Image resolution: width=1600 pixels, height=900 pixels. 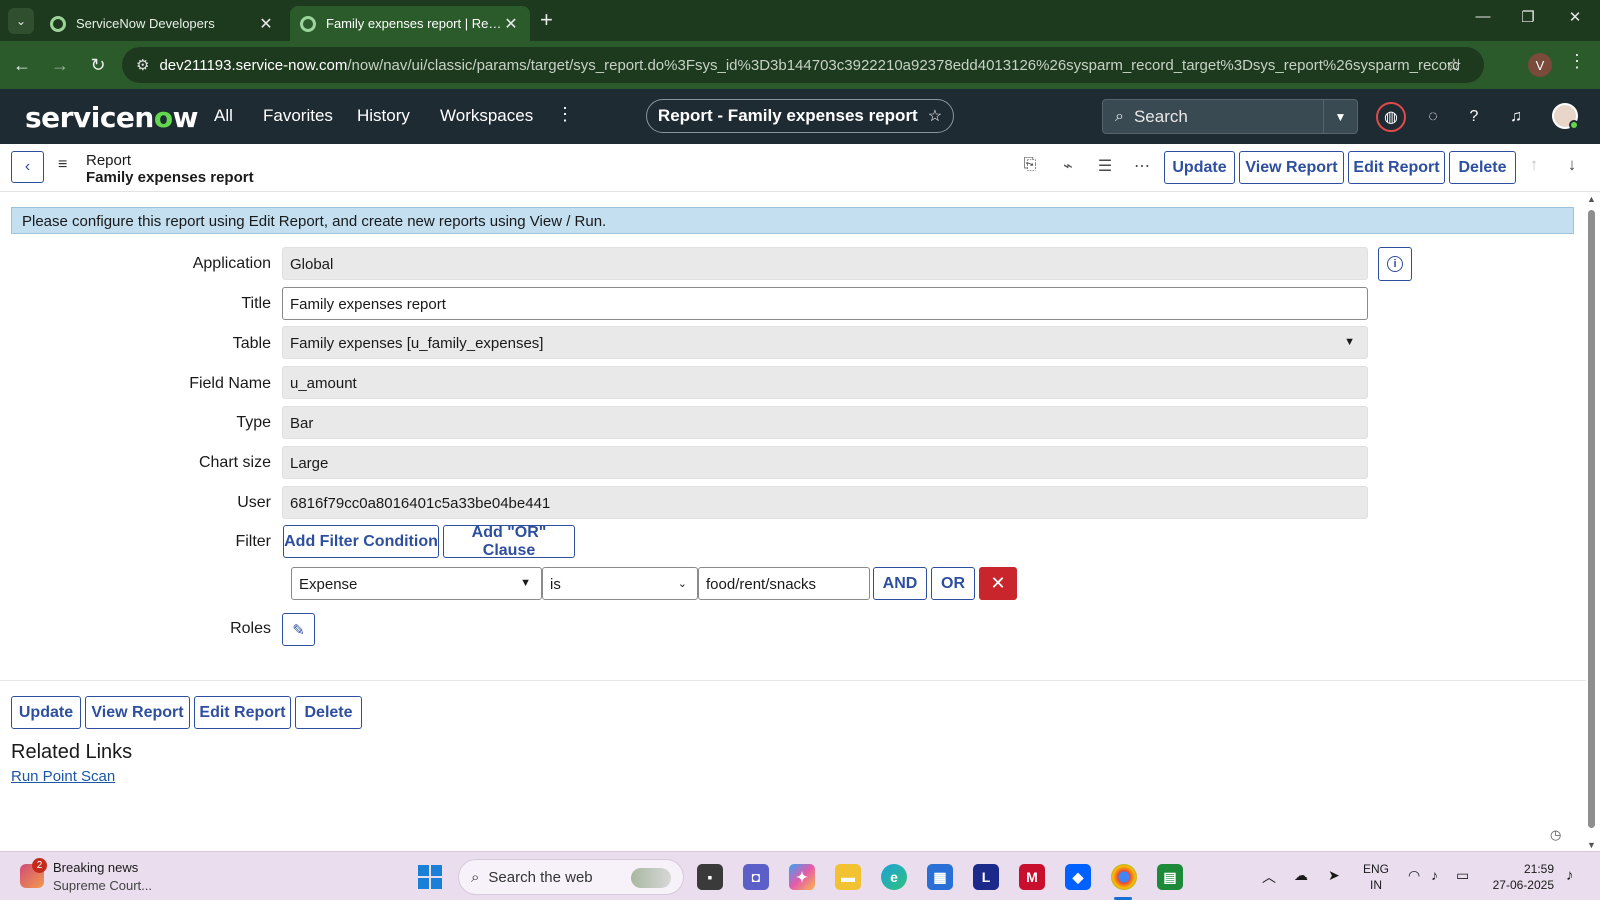 I want to click on table-label: Table, so click(x=251, y=343).